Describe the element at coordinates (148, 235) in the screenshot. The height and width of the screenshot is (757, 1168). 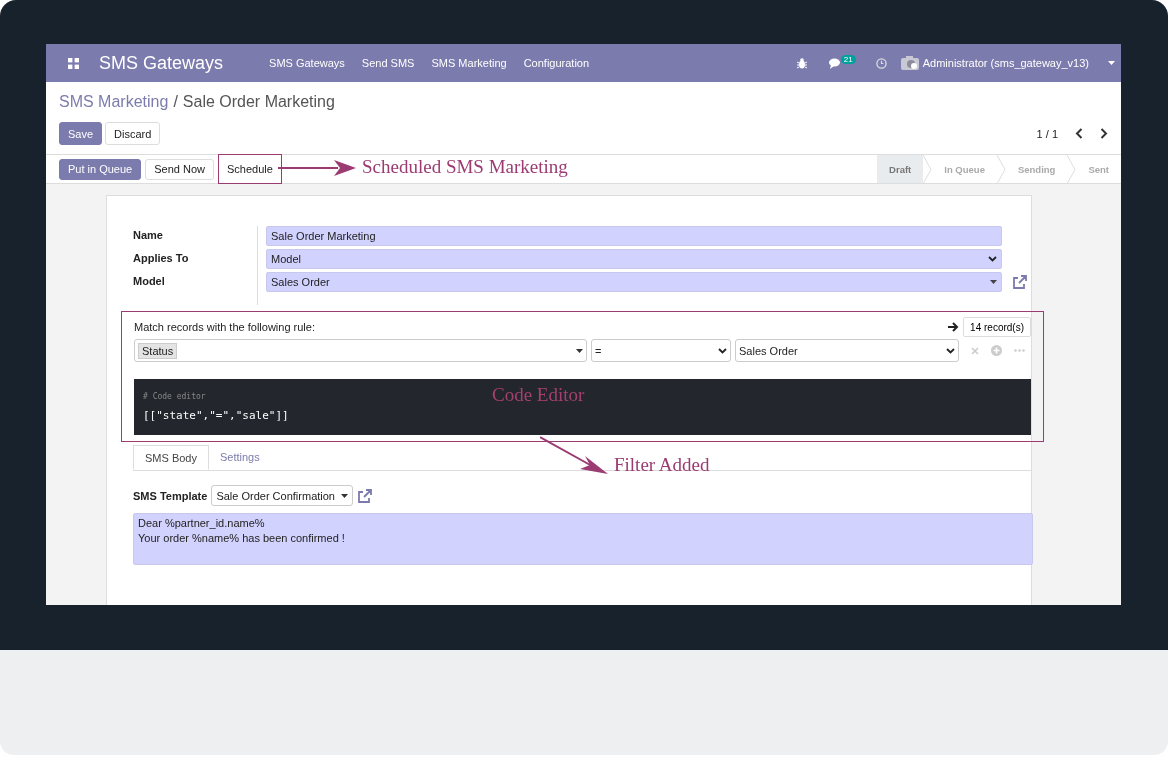
I see `field-label: Name` at that location.